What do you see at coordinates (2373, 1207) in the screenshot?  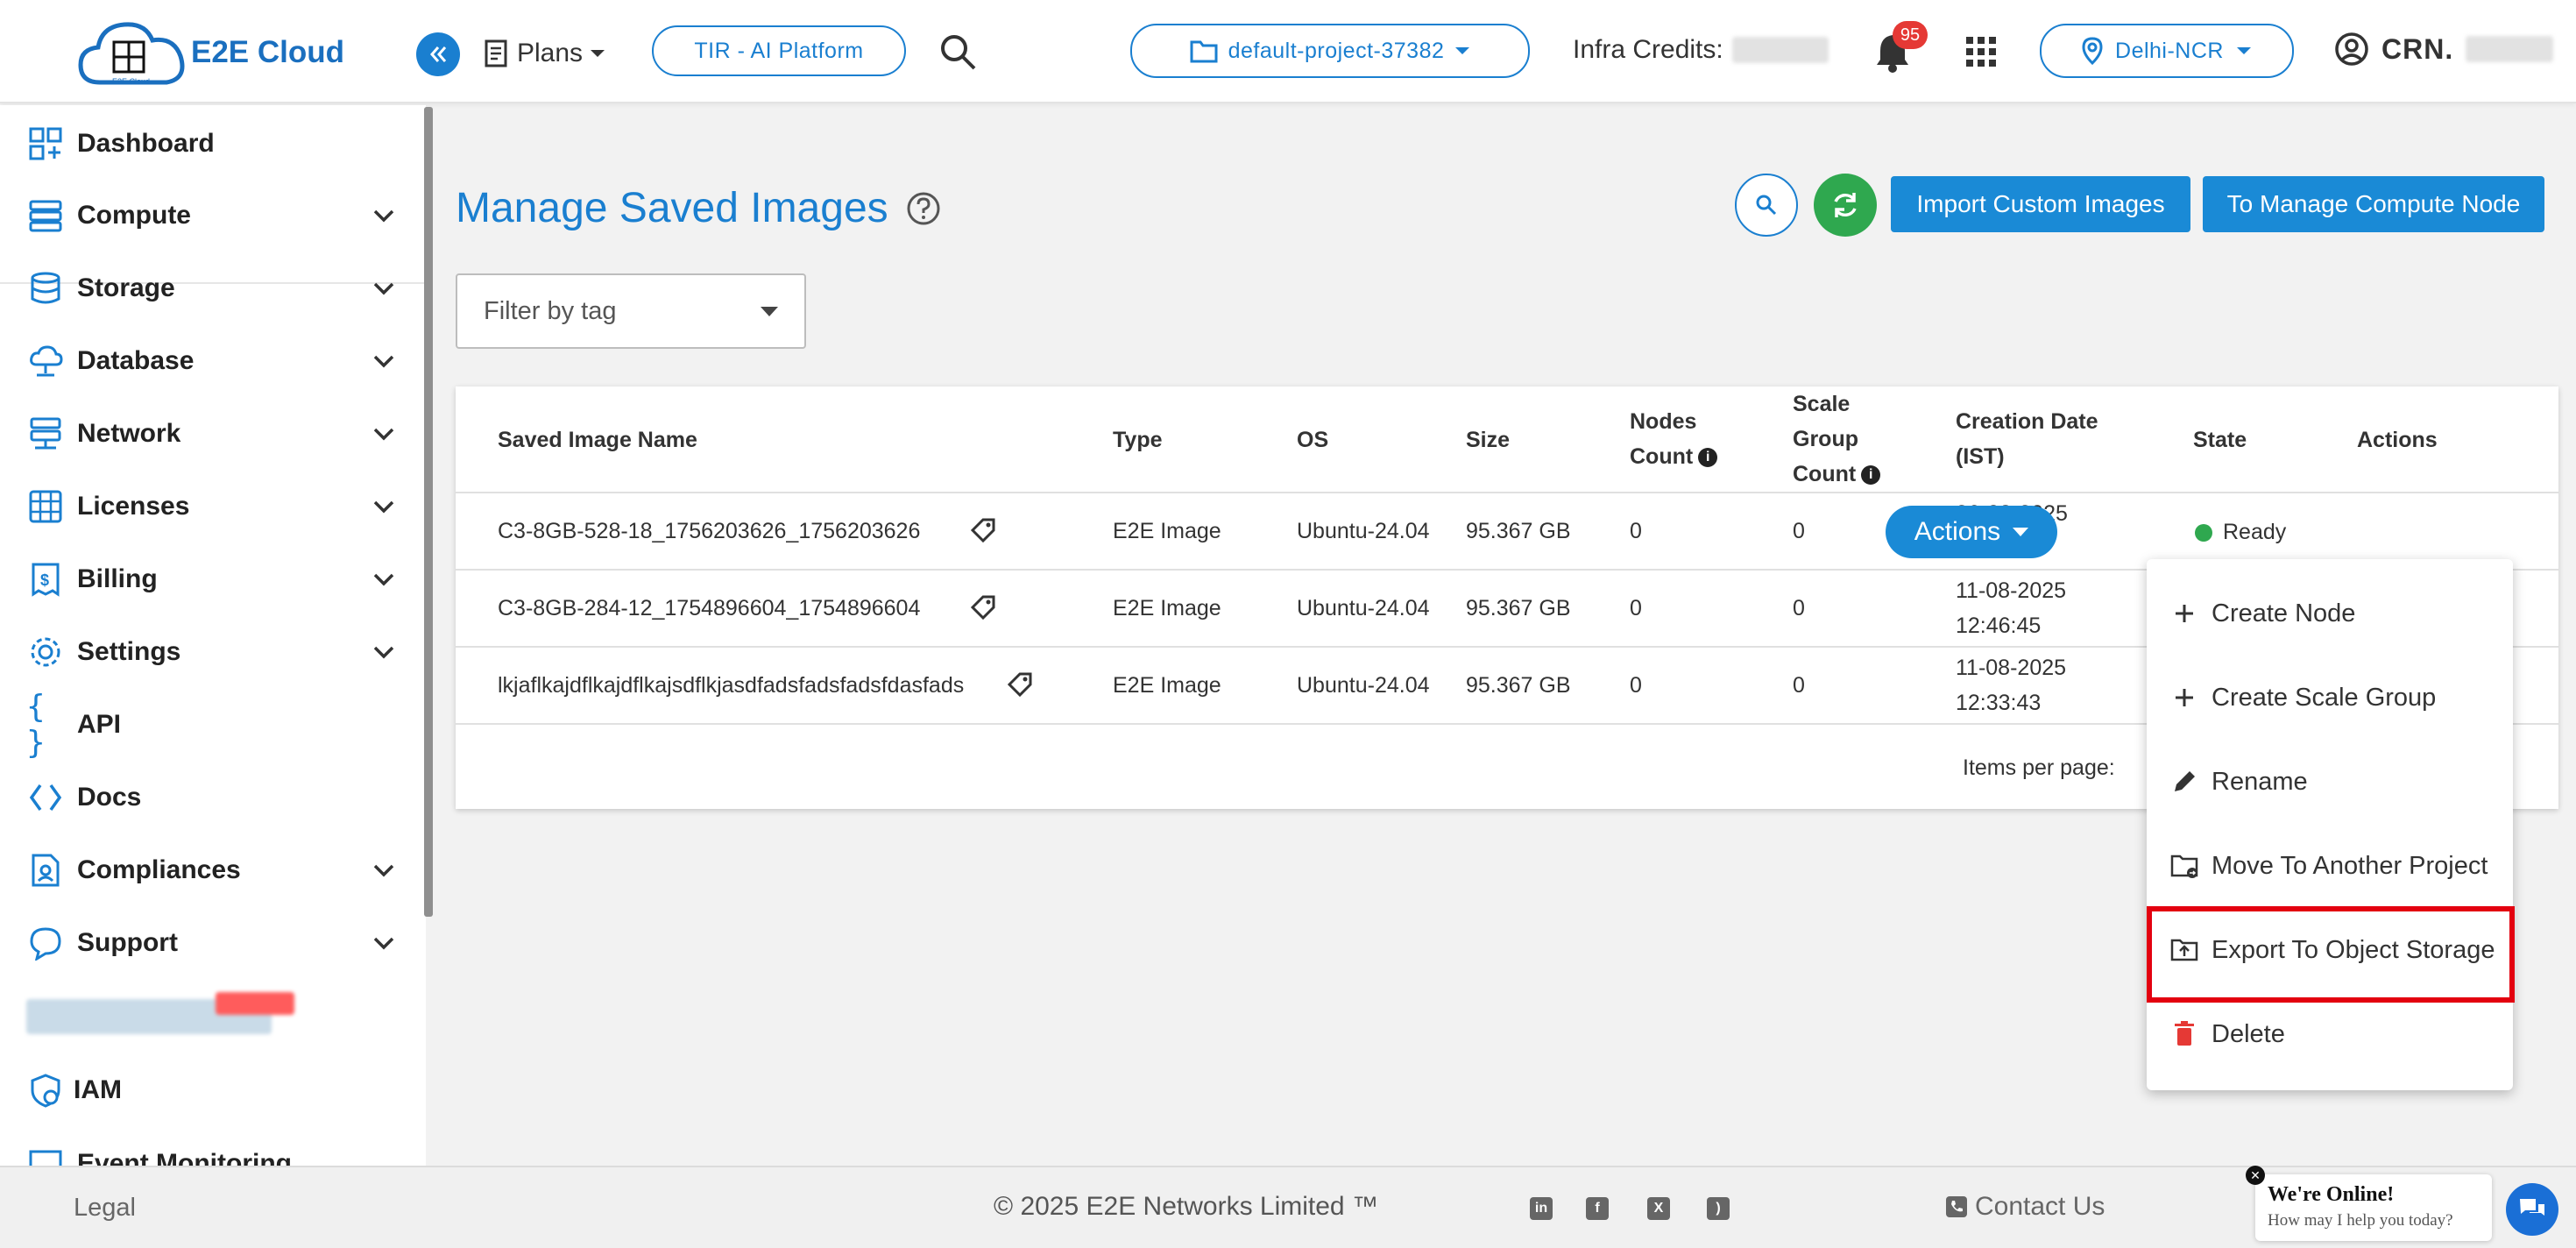 I see `chat-widget: We're Online! How may I help you today?` at bounding box center [2373, 1207].